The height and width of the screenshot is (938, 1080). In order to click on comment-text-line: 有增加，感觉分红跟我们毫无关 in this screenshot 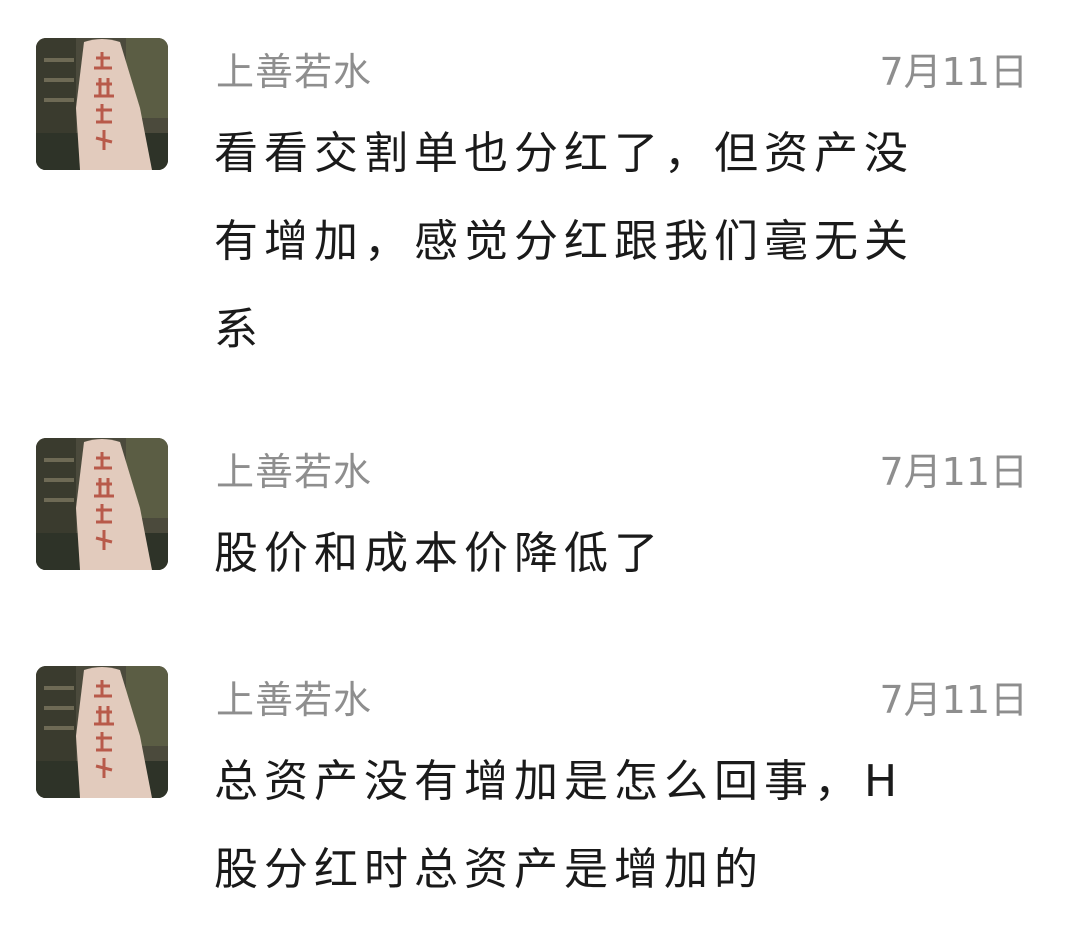, I will do `click(564, 241)`.